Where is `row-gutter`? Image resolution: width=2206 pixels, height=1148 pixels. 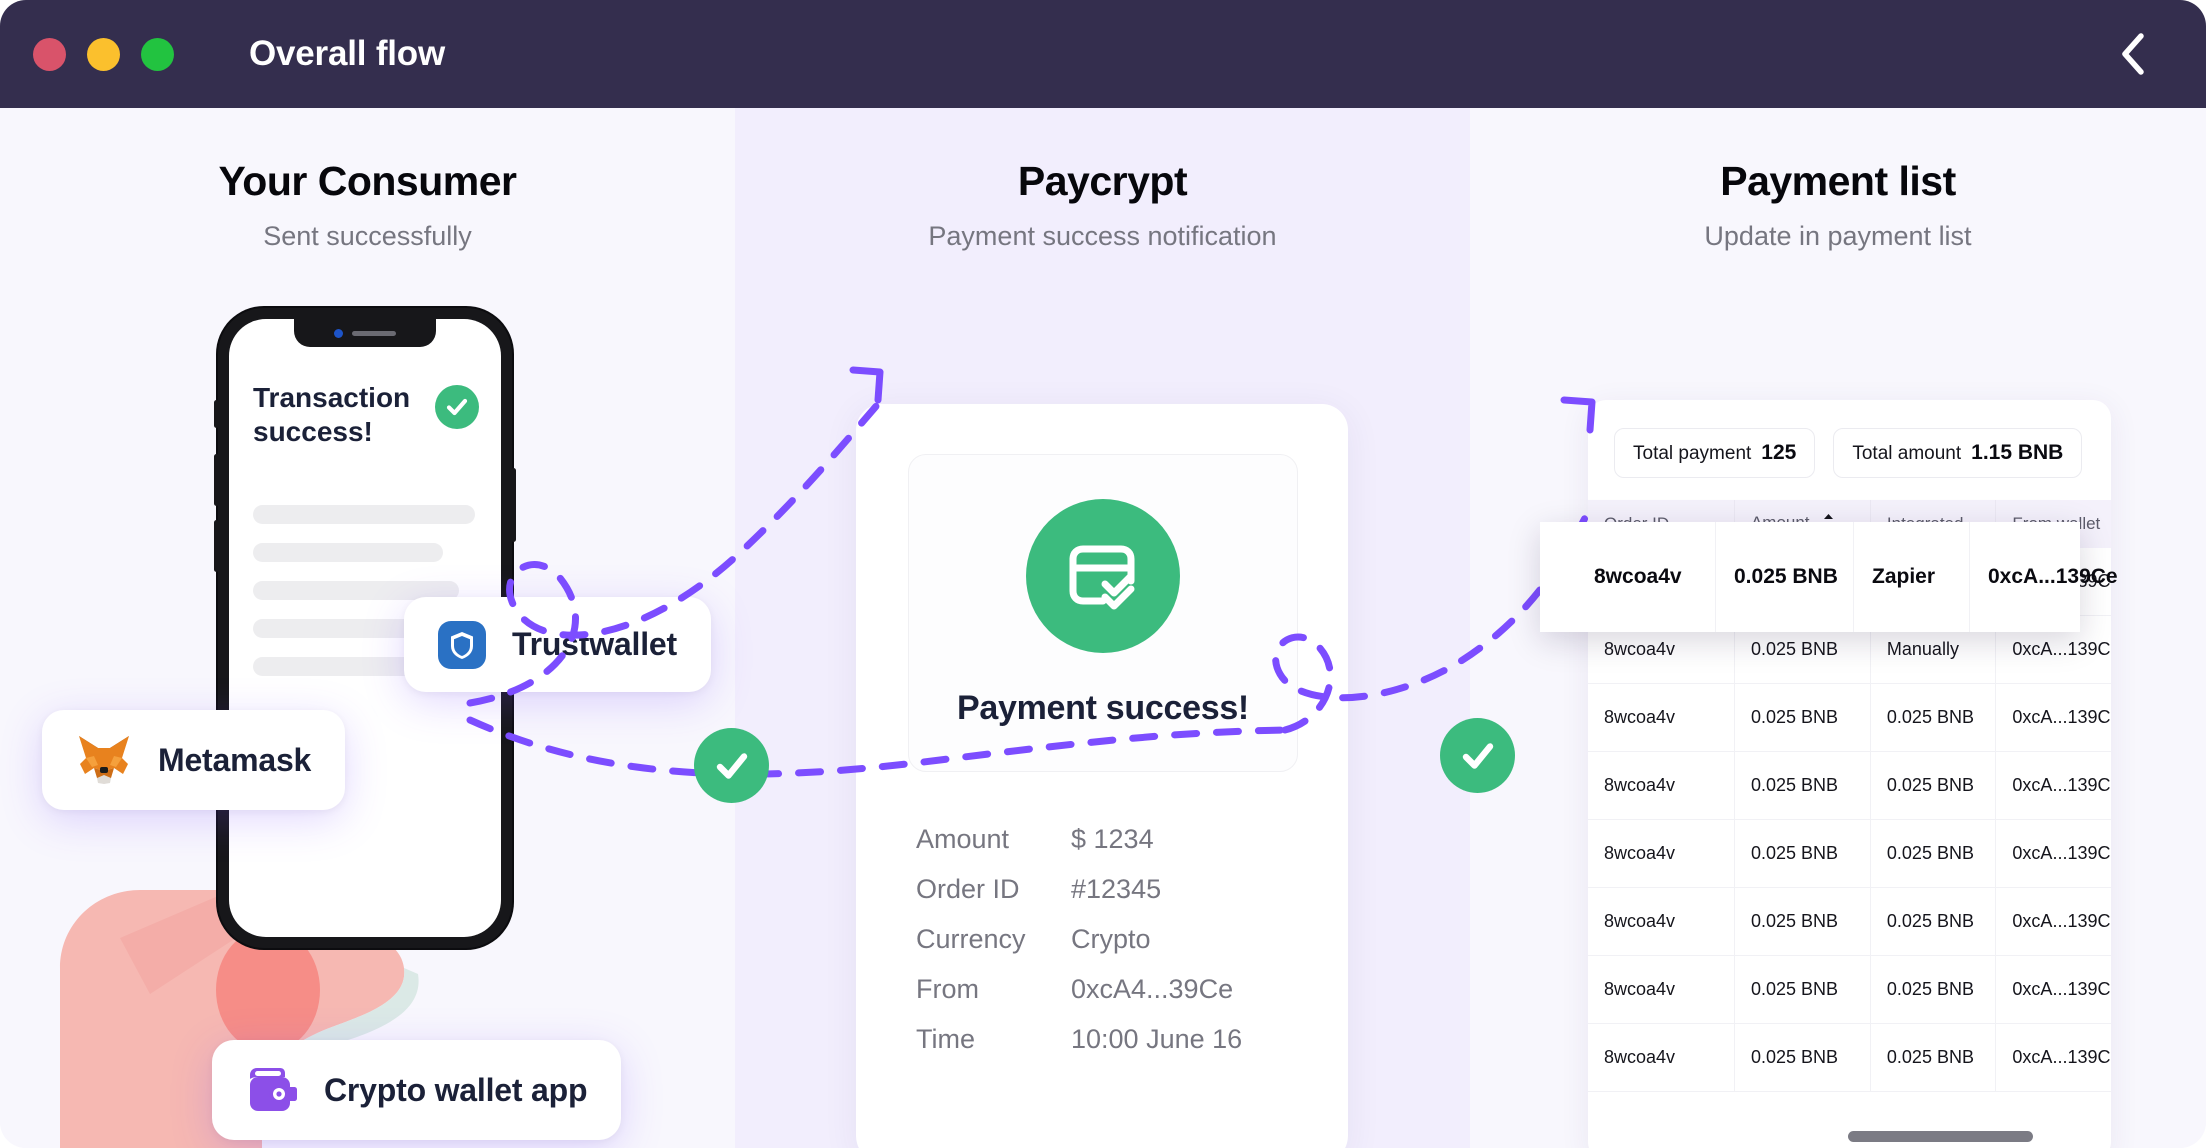
row-gutter is located at coordinates (1558, 577).